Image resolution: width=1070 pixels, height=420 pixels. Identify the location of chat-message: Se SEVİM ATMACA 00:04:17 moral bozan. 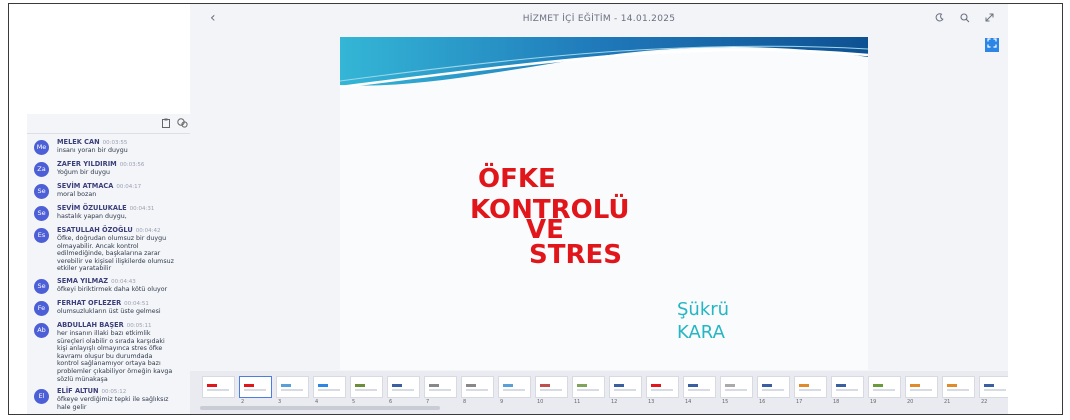
(107, 191).